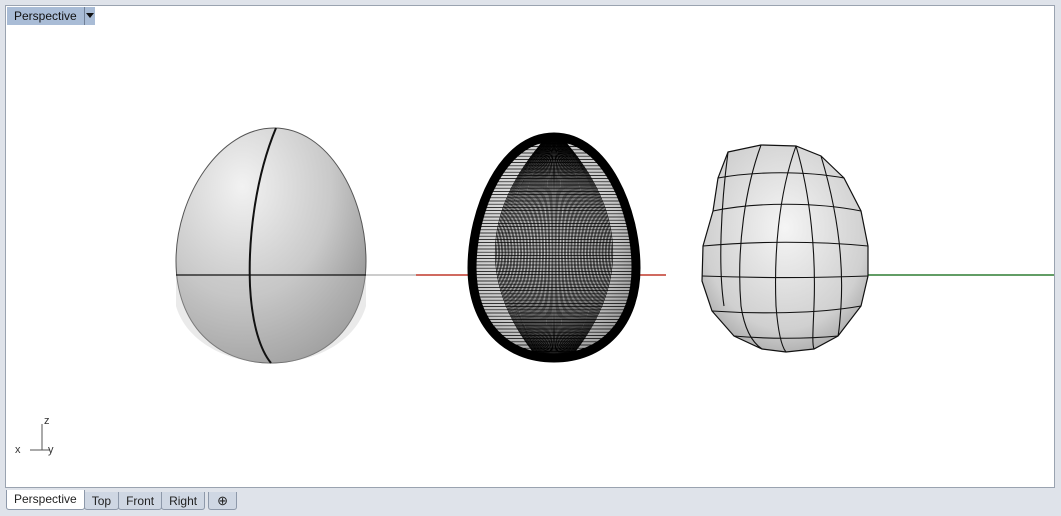 This screenshot has width=1061, height=516. What do you see at coordinates (554, 247) in the screenshot?
I see `dense-mesh-egg` at bounding box center [554, 247].